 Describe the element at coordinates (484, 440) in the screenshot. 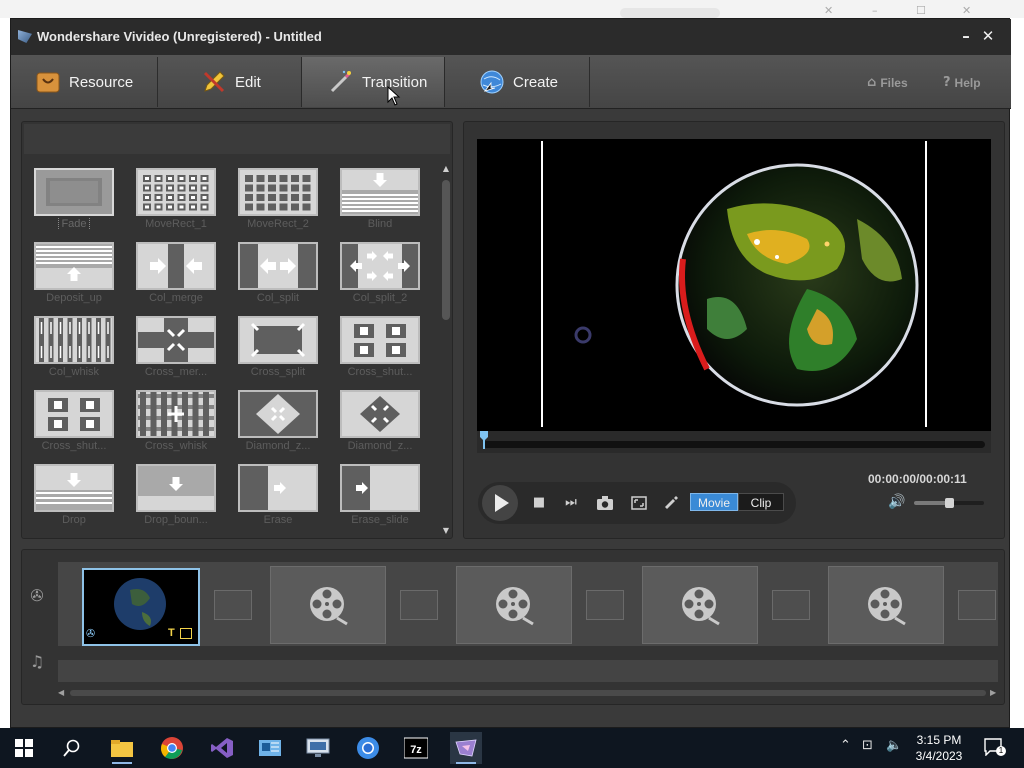

I see `playhead-icon` at that location.